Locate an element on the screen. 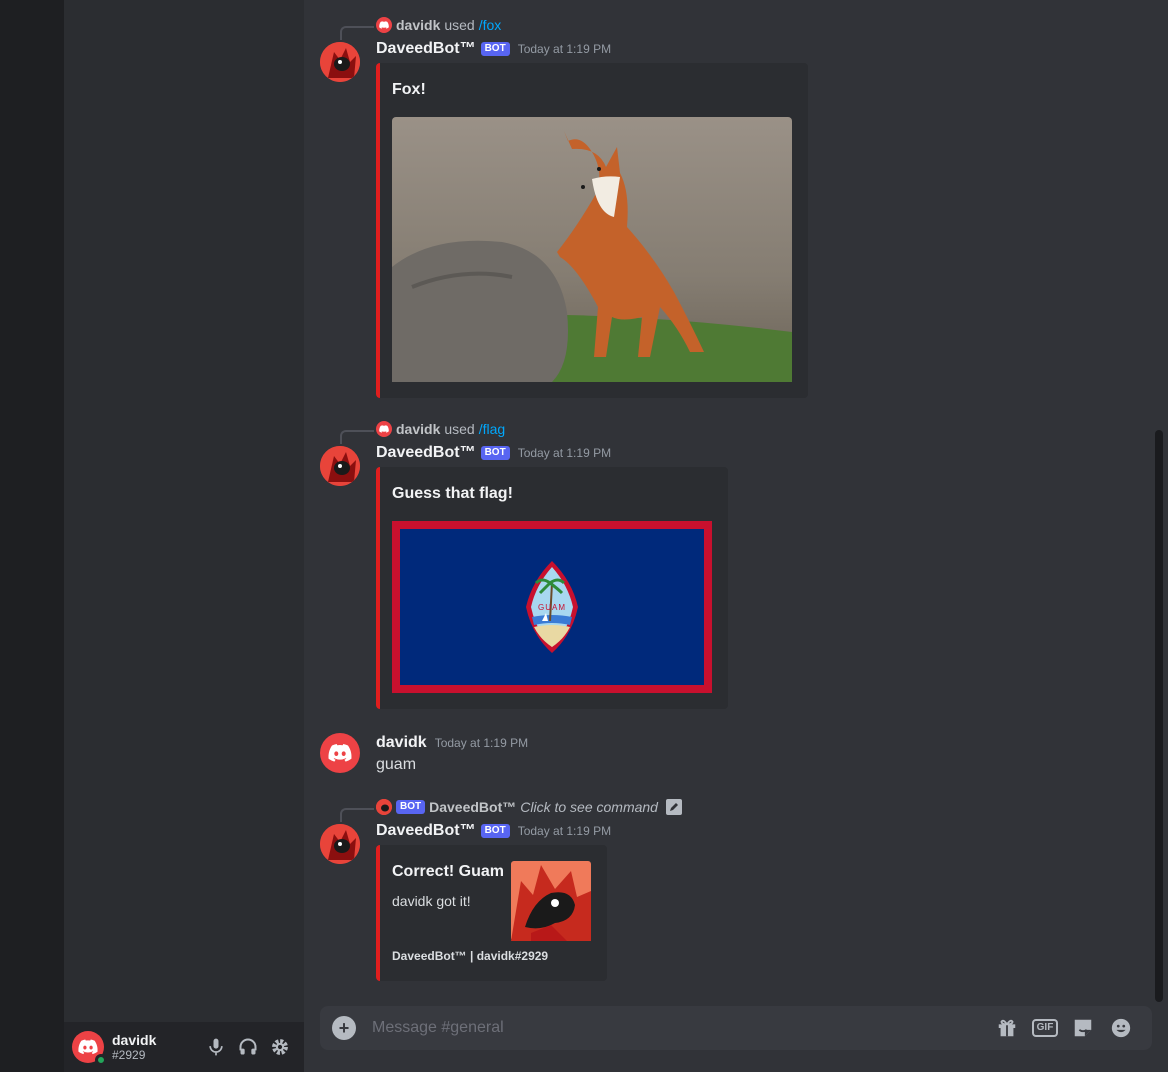  flag-seal-text: GUAM is located at coordinates (552, 607).